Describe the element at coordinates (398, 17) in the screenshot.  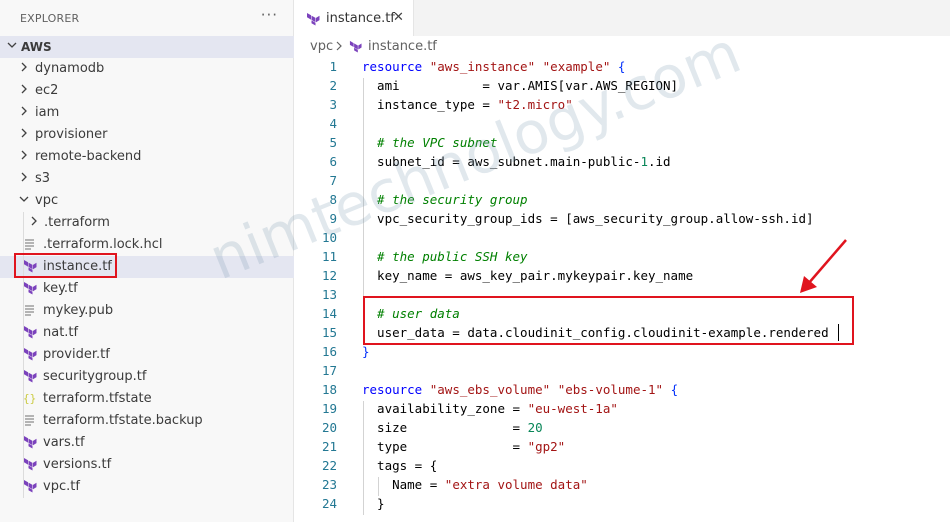
I see `close-icon: ✕` at that location.